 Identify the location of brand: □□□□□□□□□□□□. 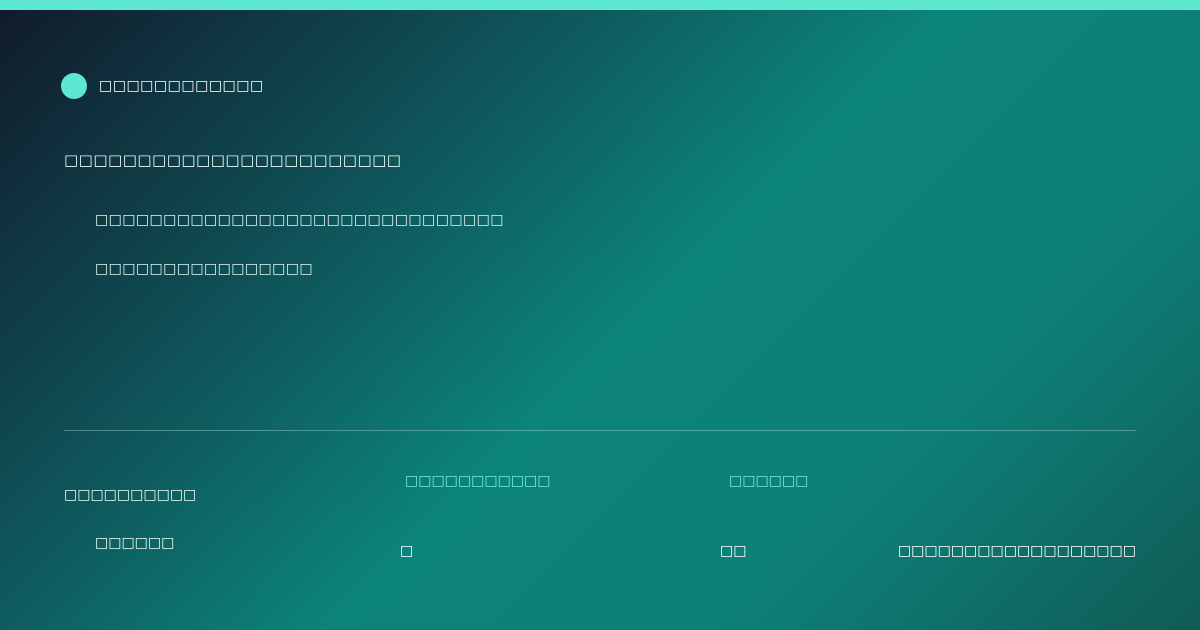
(162, 86).